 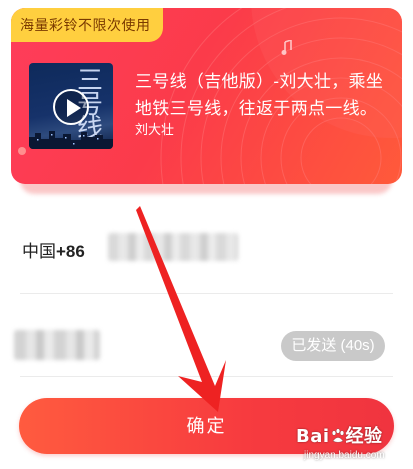 I want to click on decorative-dot, so click(x=22, y=151).